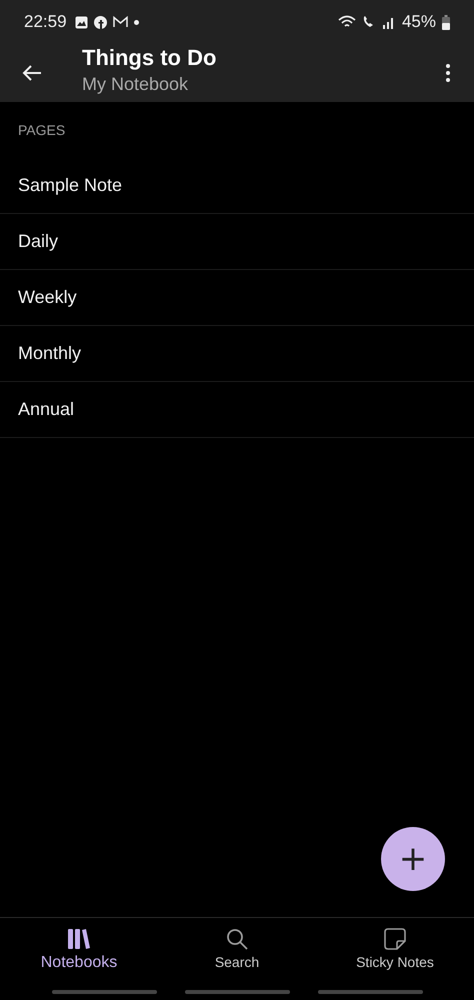 The image size is (474, 1000). What do you see at coordinates (135, 84) in the screenshot?
I see `notebook-name: My Notebook` at bounding box center [135, 84].